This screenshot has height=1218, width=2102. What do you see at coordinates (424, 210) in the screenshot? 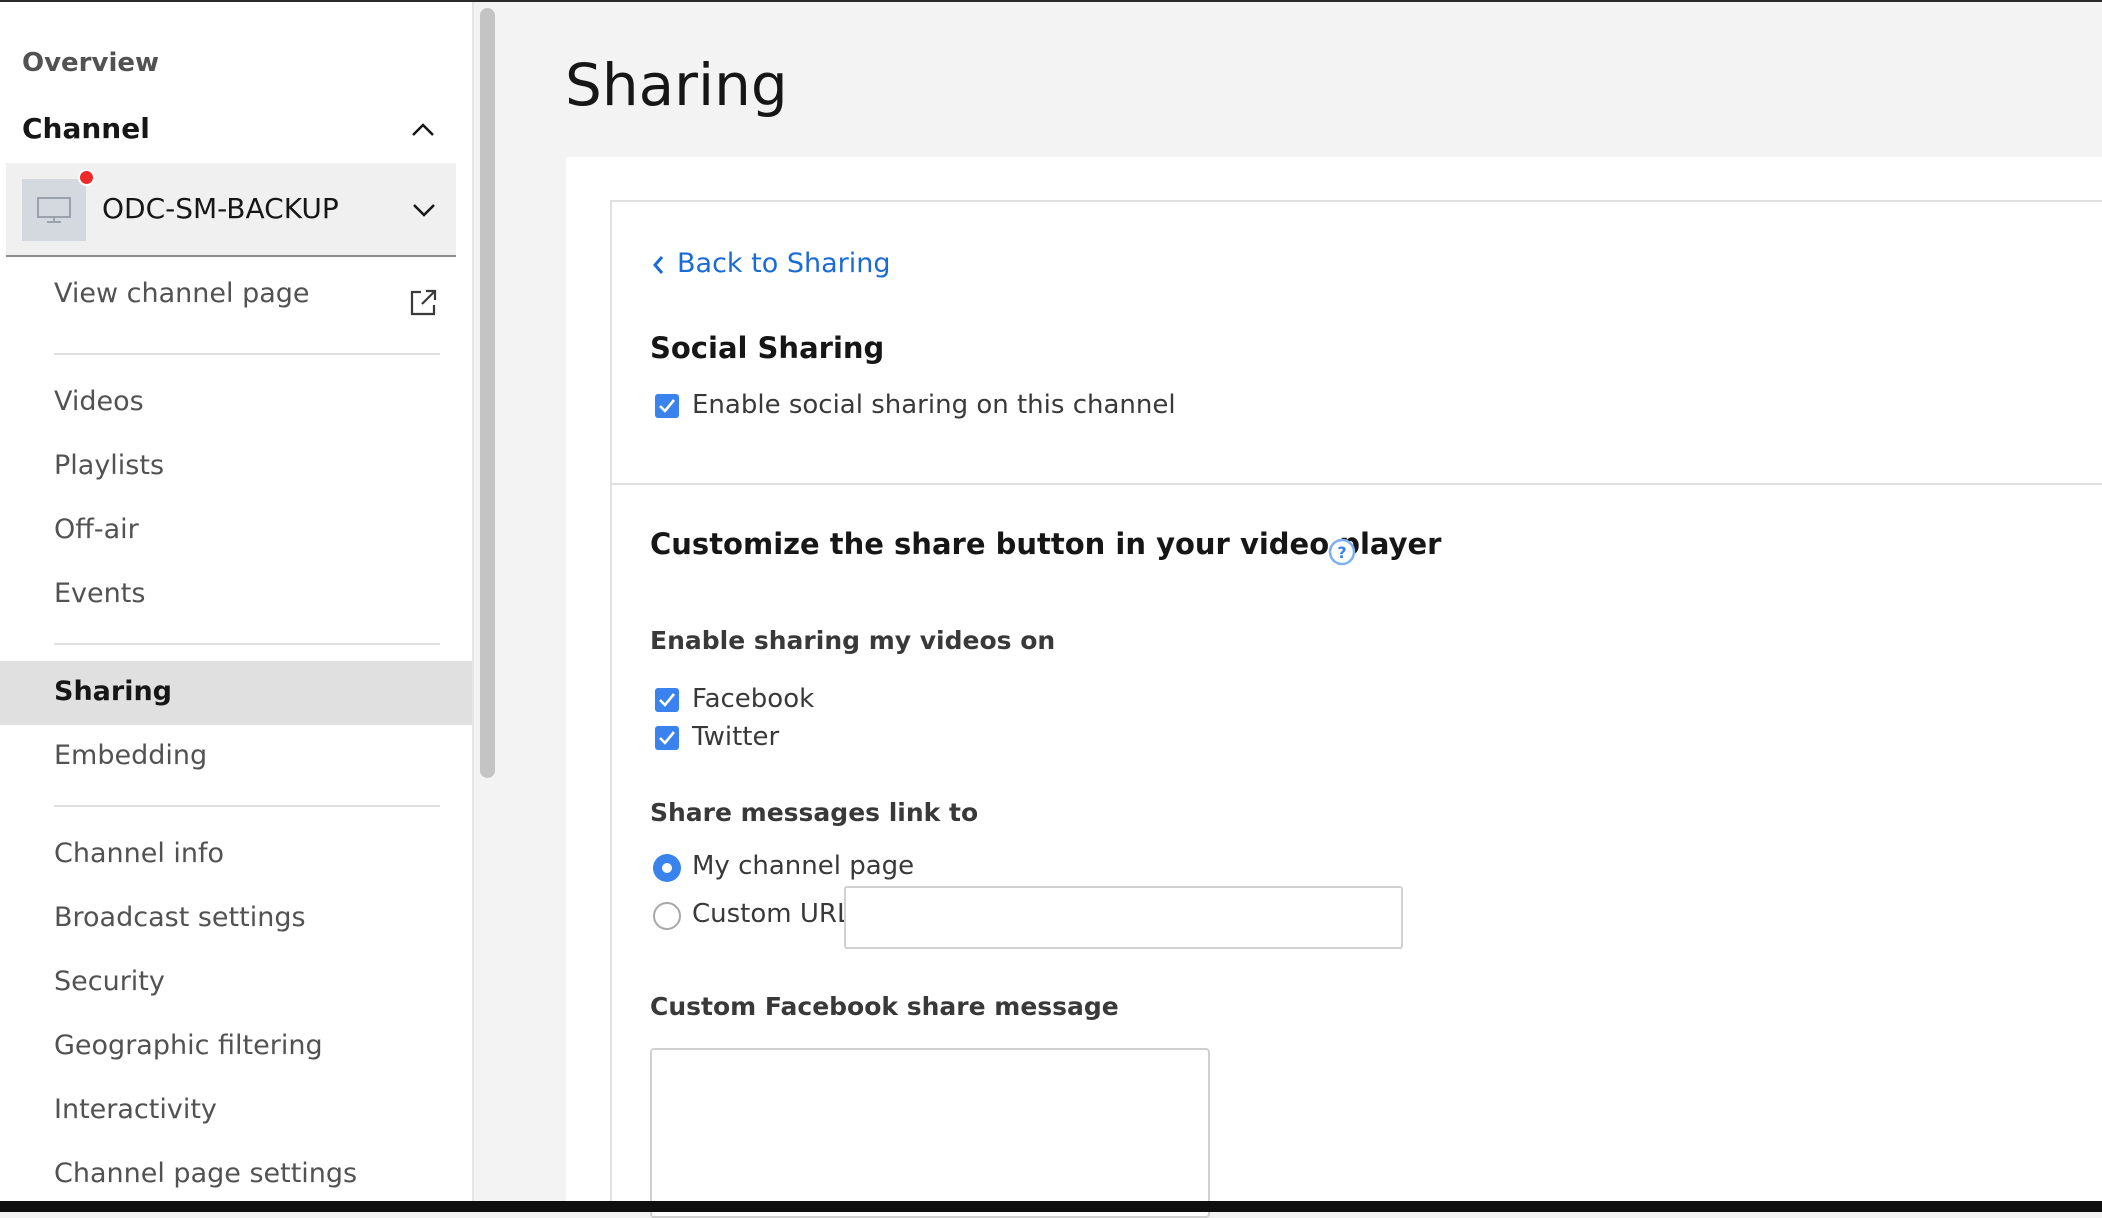
I see `chevron-down-icon` at bounding box center [424, 210].